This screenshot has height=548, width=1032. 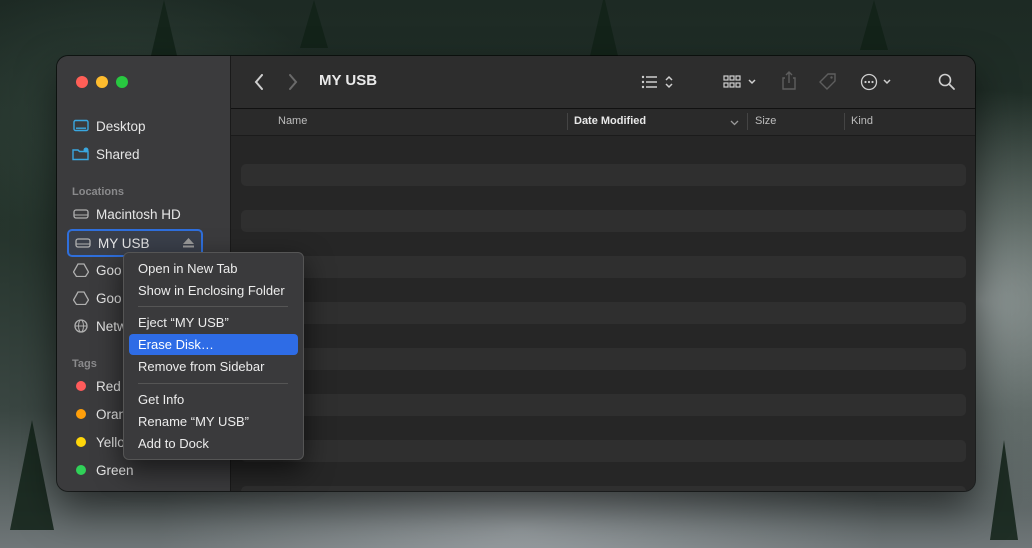 What do you see at coordinates (947, 82) in the screenshot?
I see `search-icon` at bounding box center [947, 82].